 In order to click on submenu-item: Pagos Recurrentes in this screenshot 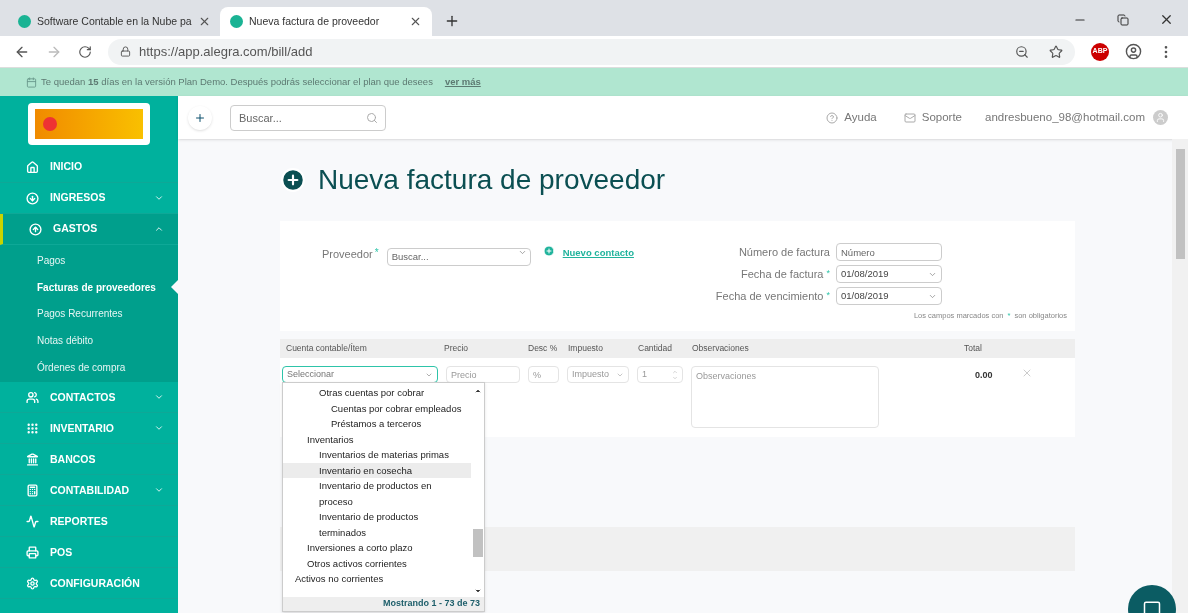, I will do `click(89, 314)`.